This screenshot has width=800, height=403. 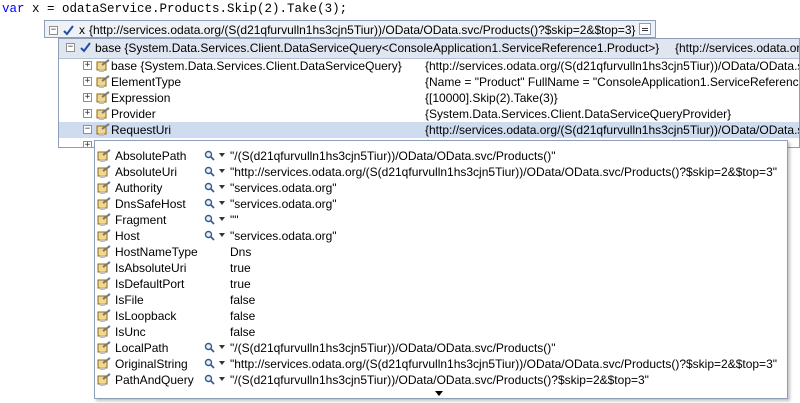 What do you see at coordinates (234, 220) in the screenshot?
I see `uri-member-value: ""` at bounding box center [234, 220].